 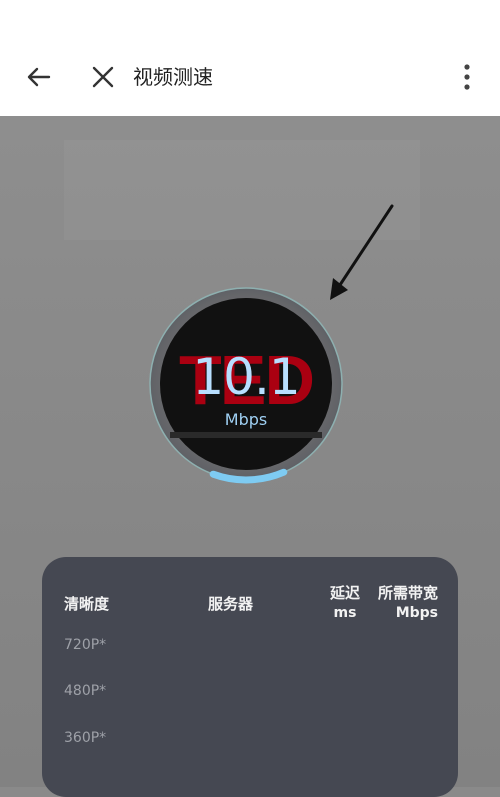 I want to click on column-bandwidth-label: 所需带宽, so click(x=407, y=593).